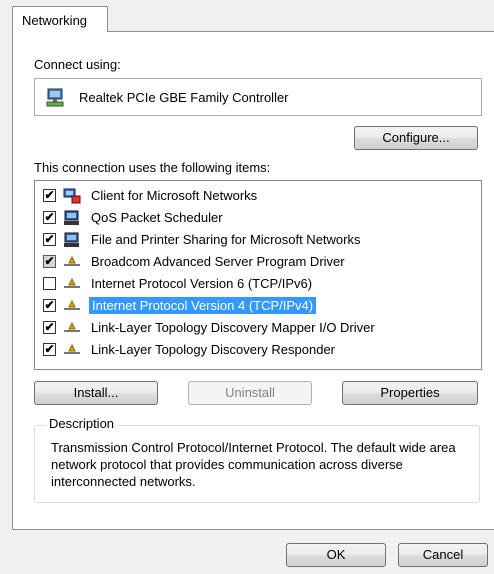 The width and height of the screenshot is (494, 574). I want to click on tab-networking: Networking, so click(60, 19).